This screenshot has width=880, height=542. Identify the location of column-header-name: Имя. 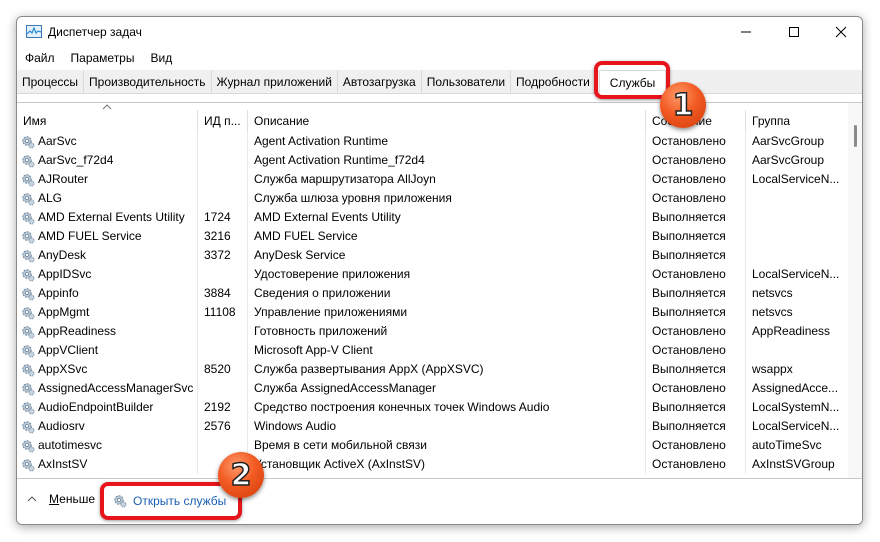
(107, 121).